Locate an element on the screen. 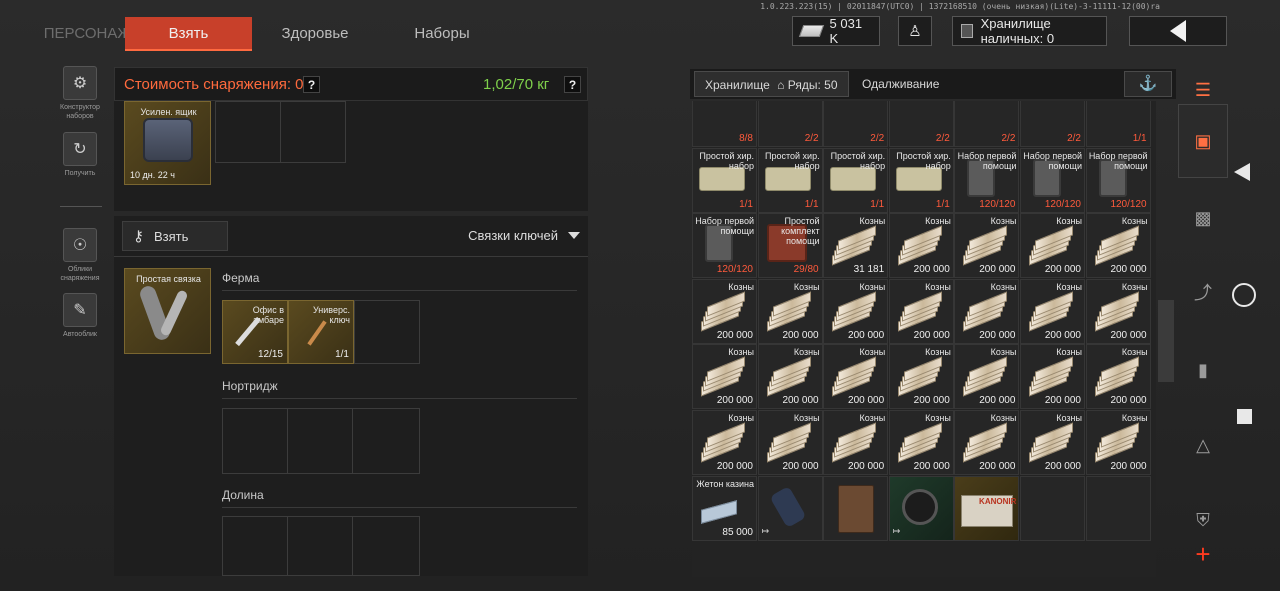  trader-button: ♙ is located at coordinates (915, 31).